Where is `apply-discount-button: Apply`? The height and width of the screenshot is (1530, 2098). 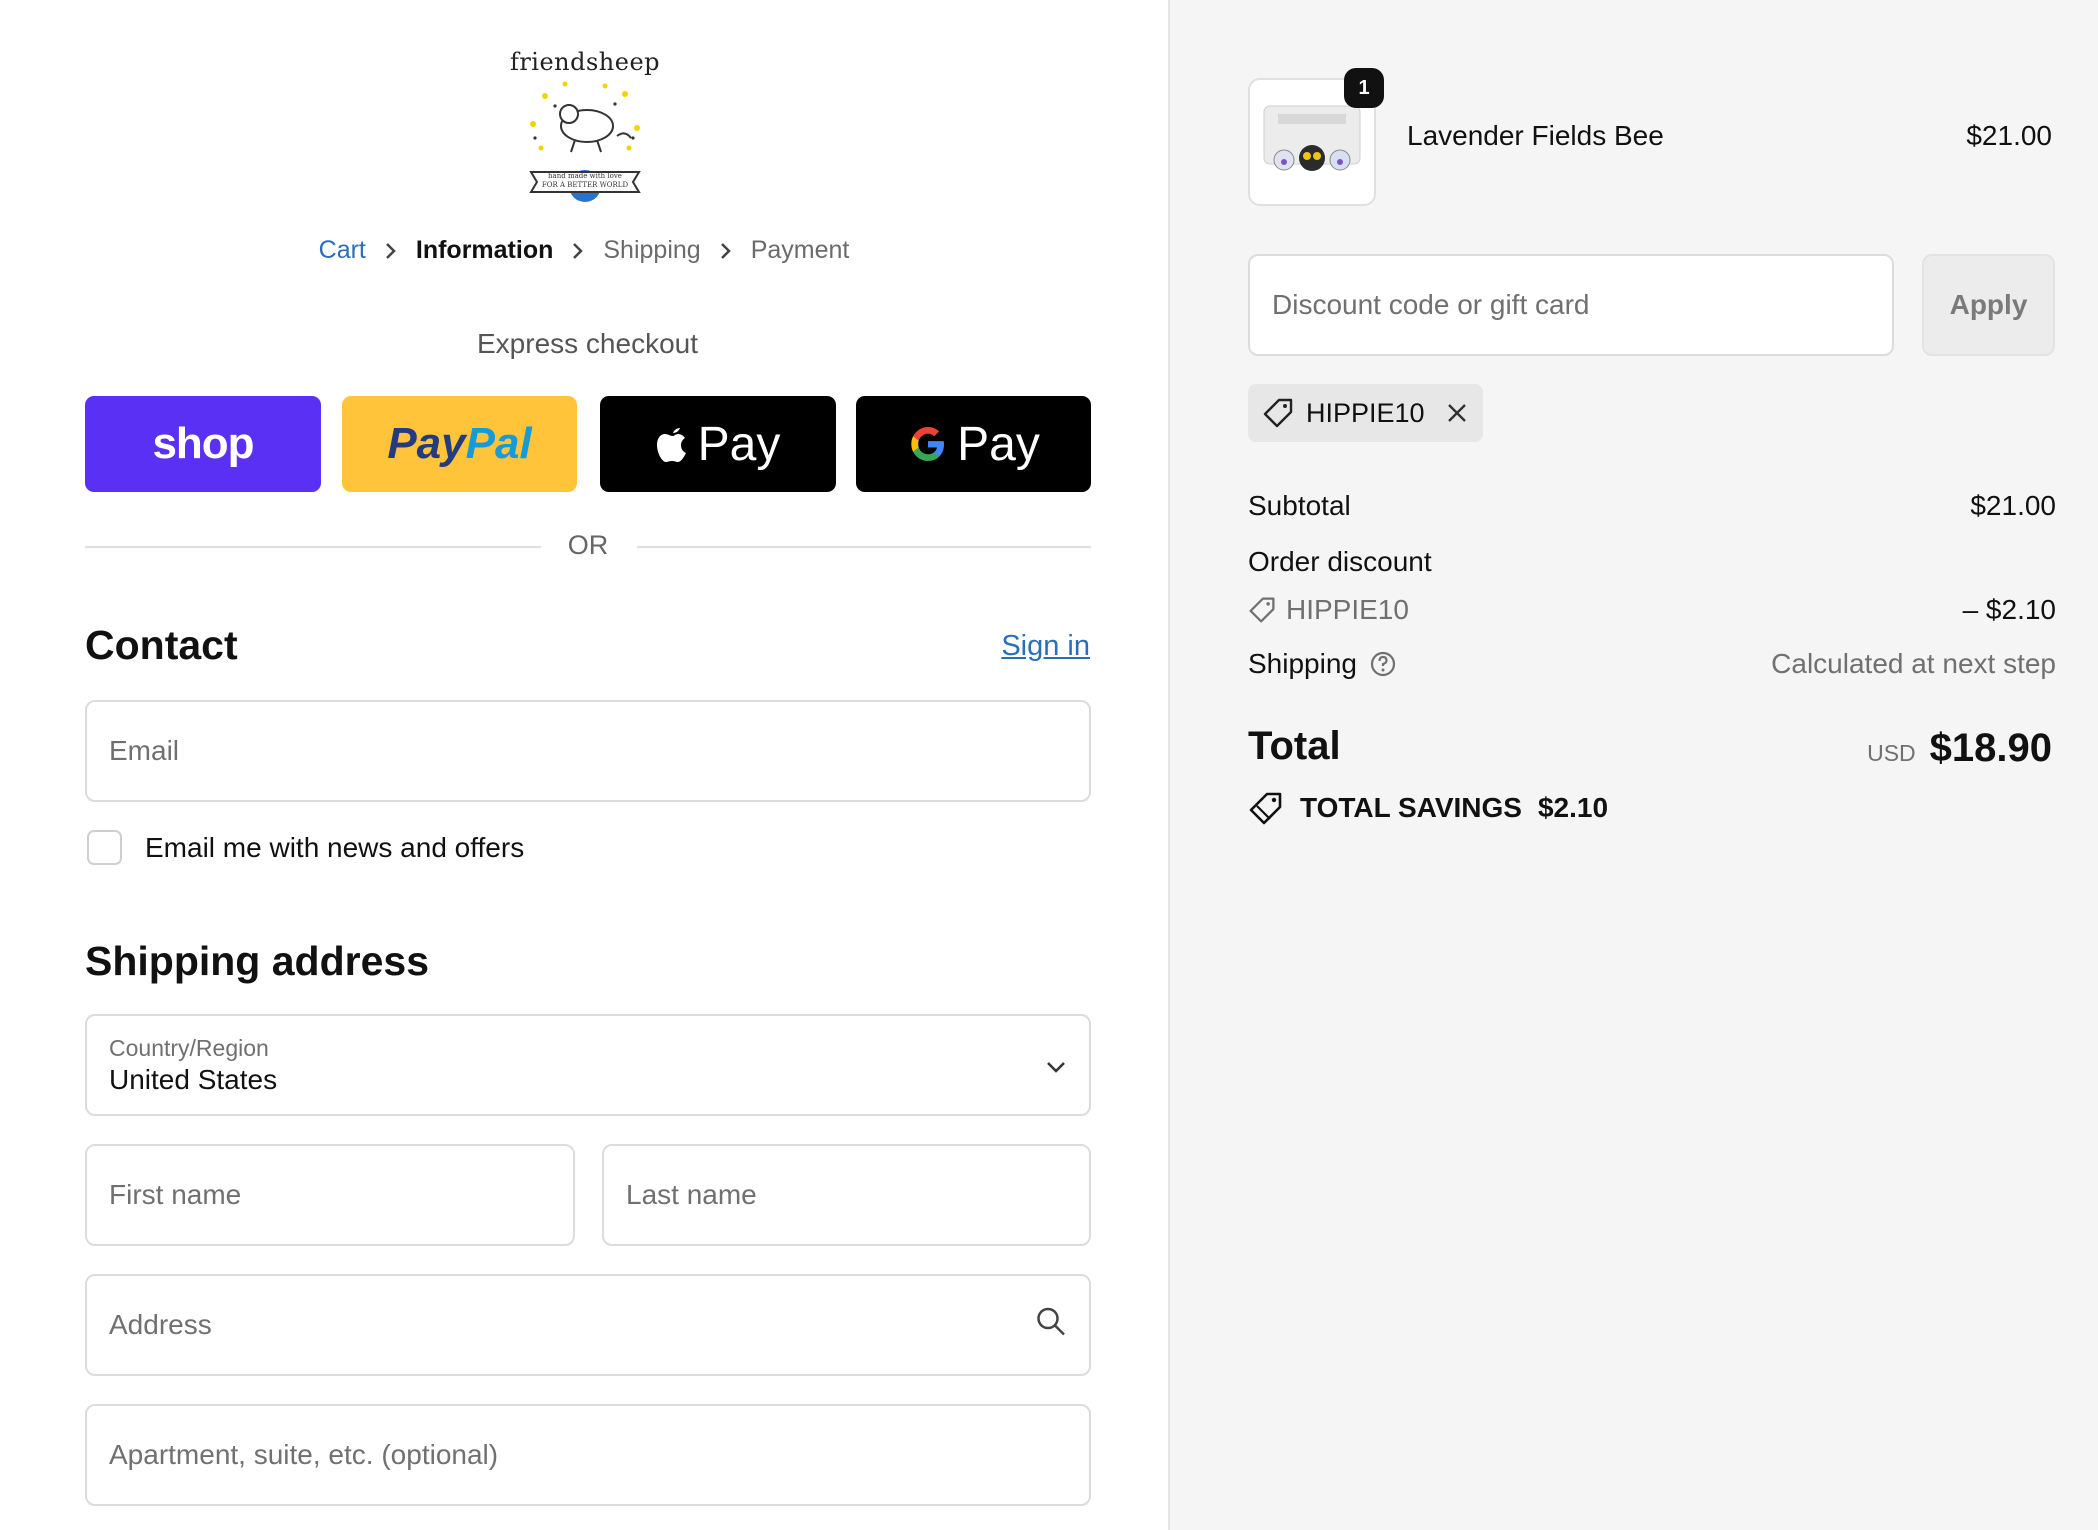
apply-discount-button: Apply is located at coordinates (1988, 305).